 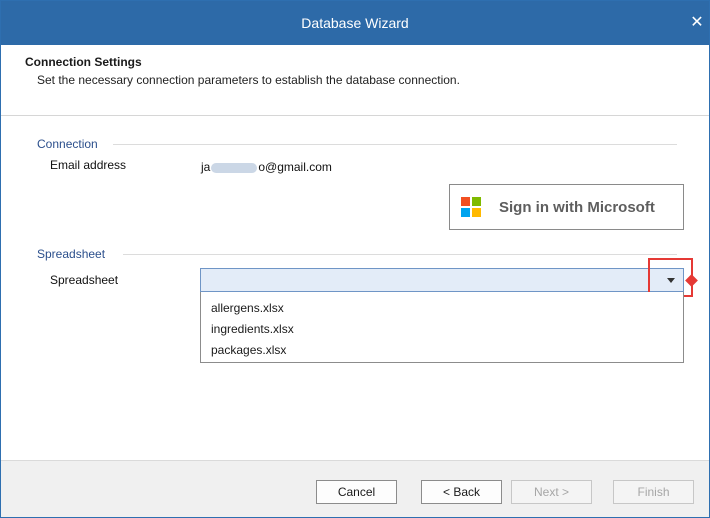 I want to click on back-button: < Back, so click(x=461, y=492).